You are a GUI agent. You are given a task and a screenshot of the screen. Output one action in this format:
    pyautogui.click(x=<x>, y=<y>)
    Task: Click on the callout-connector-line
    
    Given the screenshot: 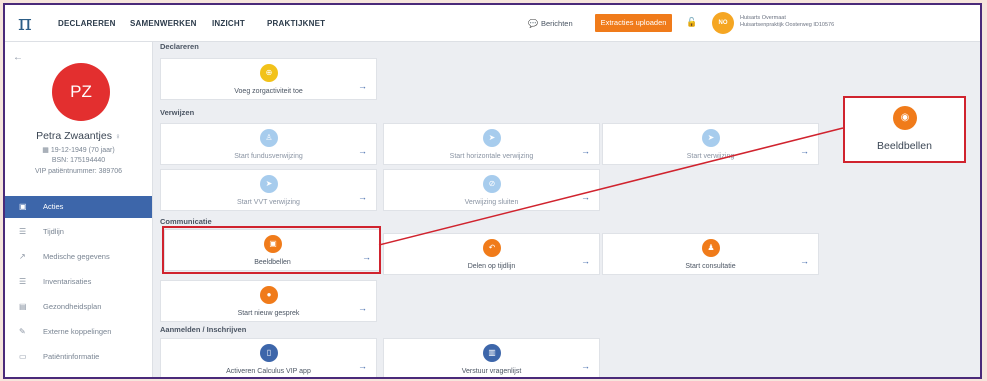 What is the action you would take?
    pyautogui.click(x=611, y=186)
    